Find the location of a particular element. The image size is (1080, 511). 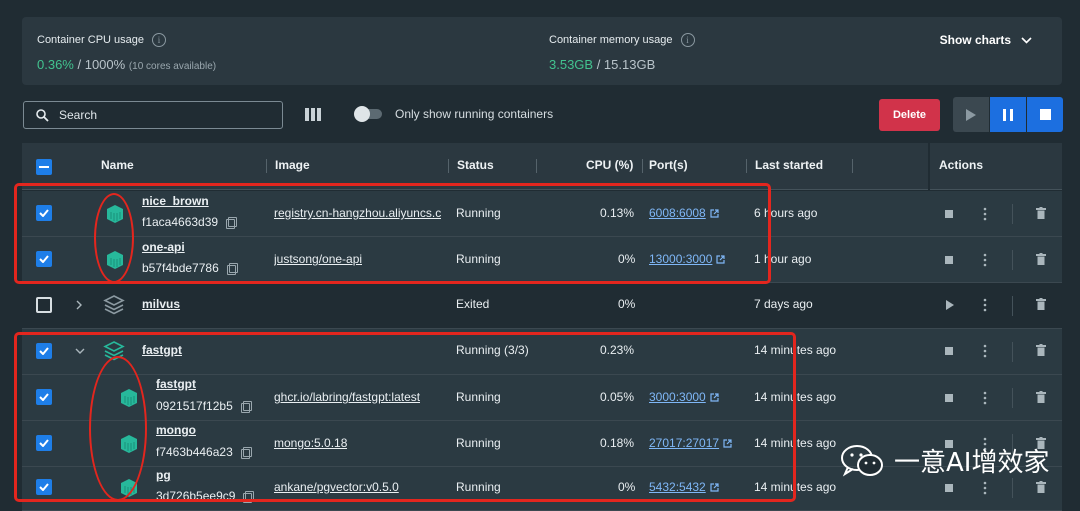

stack-name-link: milvus is located at coordinates (161, 304).